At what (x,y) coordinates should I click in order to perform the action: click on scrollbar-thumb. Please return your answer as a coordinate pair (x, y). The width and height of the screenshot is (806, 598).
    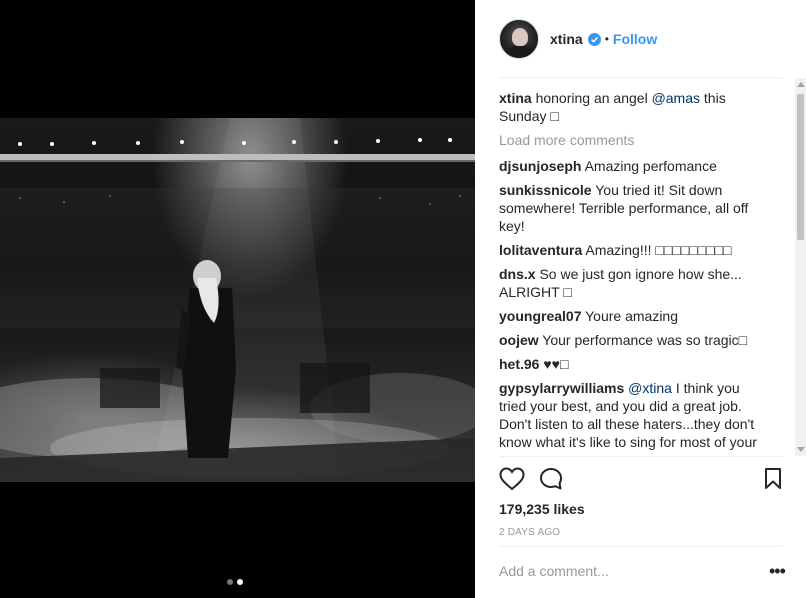
    Looking at the image, I should click on (800, 167).